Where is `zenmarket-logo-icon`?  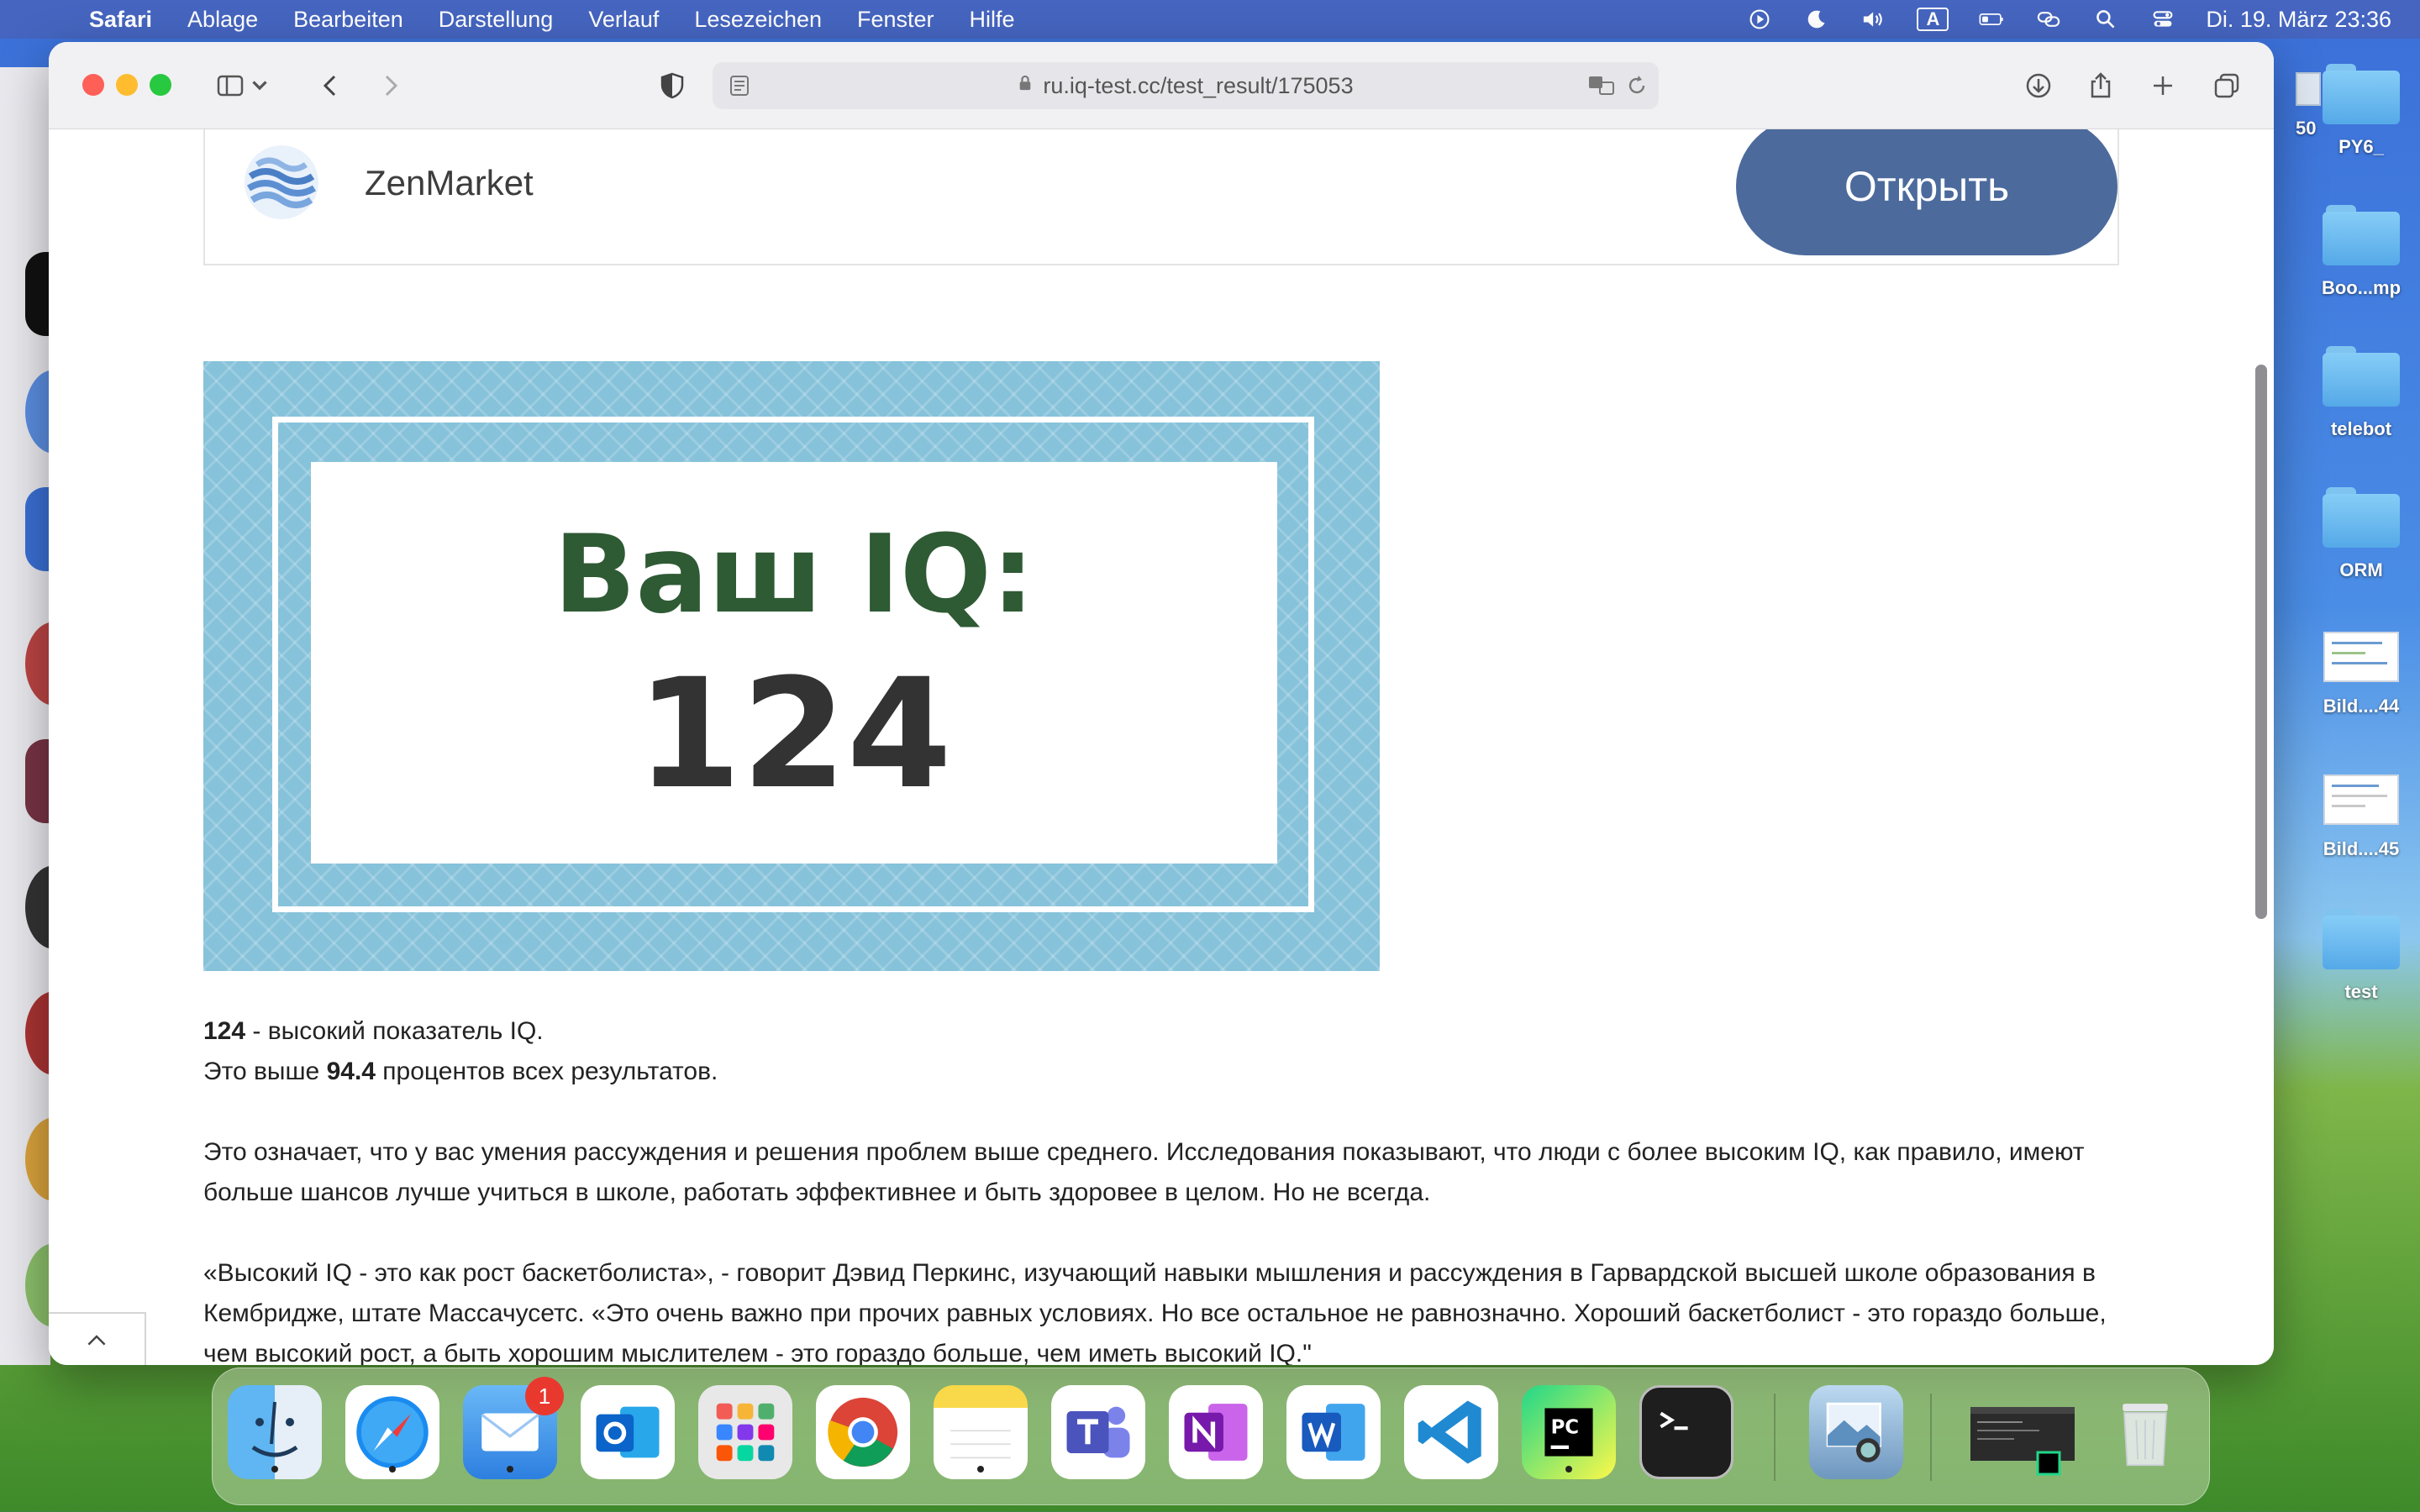
zenmarket-logo-icon is located at coordinates (281, 182).